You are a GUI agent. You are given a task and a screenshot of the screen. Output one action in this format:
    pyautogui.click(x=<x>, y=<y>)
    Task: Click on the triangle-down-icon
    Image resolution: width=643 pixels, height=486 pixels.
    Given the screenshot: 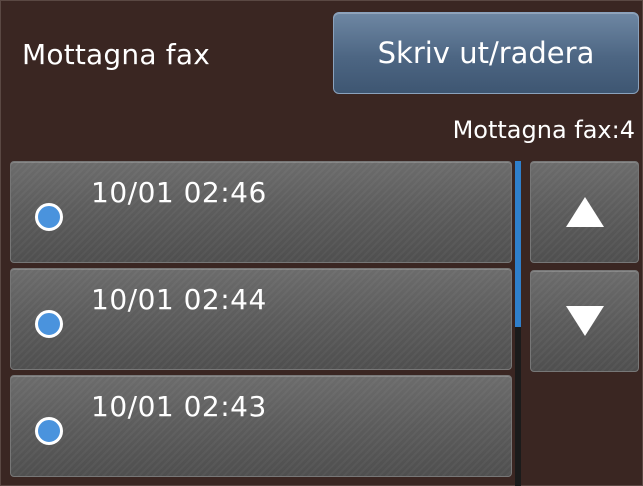 What is the action you would take?
    pyautogui.click(x=584, y=321)
    